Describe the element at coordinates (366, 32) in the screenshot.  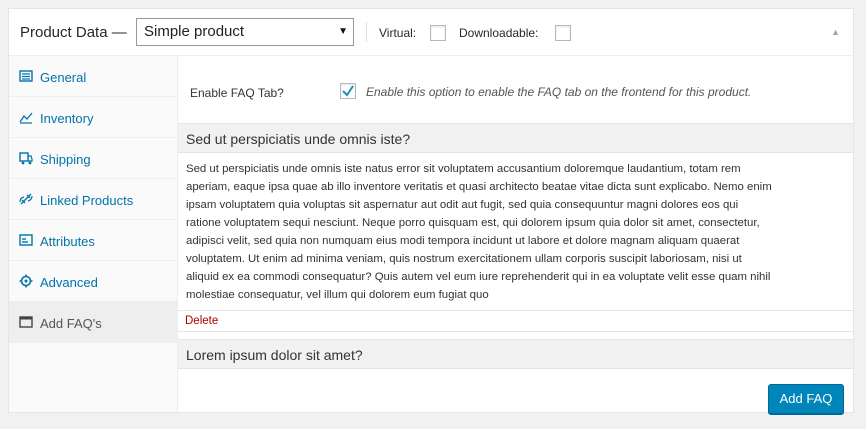
I see `header-divider` at that location.